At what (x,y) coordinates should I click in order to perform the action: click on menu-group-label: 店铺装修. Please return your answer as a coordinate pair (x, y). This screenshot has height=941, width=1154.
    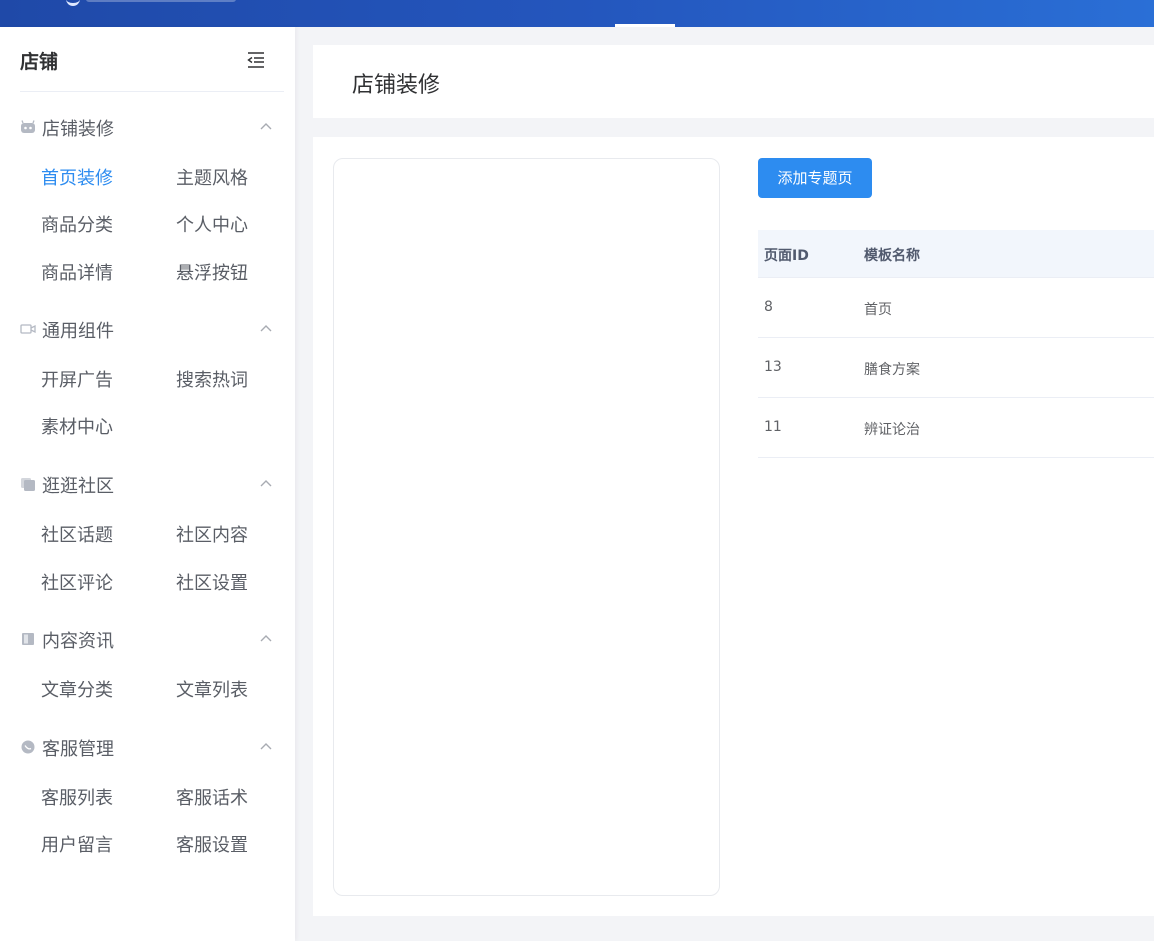
    Looking at the image, I should click on (78, 129).